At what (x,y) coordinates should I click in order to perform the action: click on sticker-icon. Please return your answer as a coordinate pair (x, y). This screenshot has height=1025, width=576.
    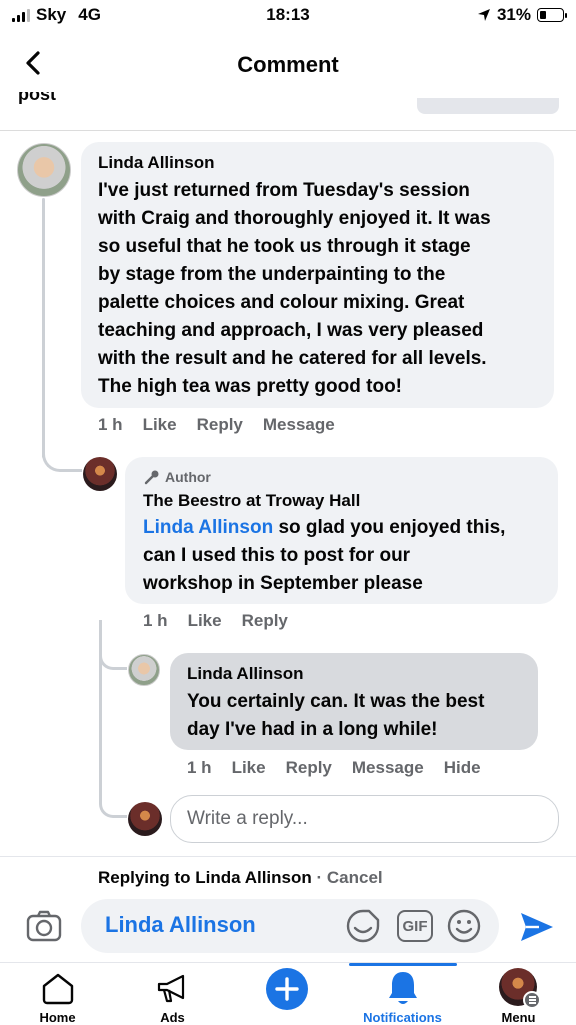
    Looking at the image, I should click on (363, 926).